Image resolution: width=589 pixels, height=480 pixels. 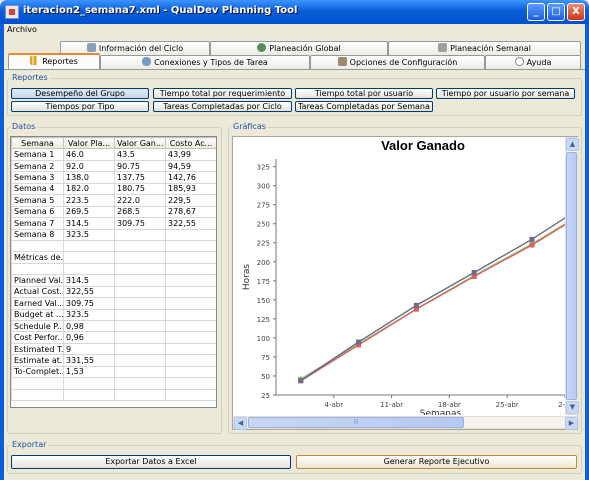 What do you see at coordinates (89, 189) in the screenshot?
I see `table-cell: 182.0` at bounding box center [89, 189].